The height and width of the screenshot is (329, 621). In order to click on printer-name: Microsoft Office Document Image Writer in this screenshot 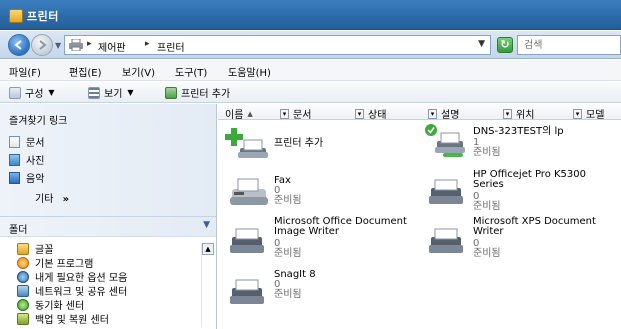, I will do `click(340, 226)`.